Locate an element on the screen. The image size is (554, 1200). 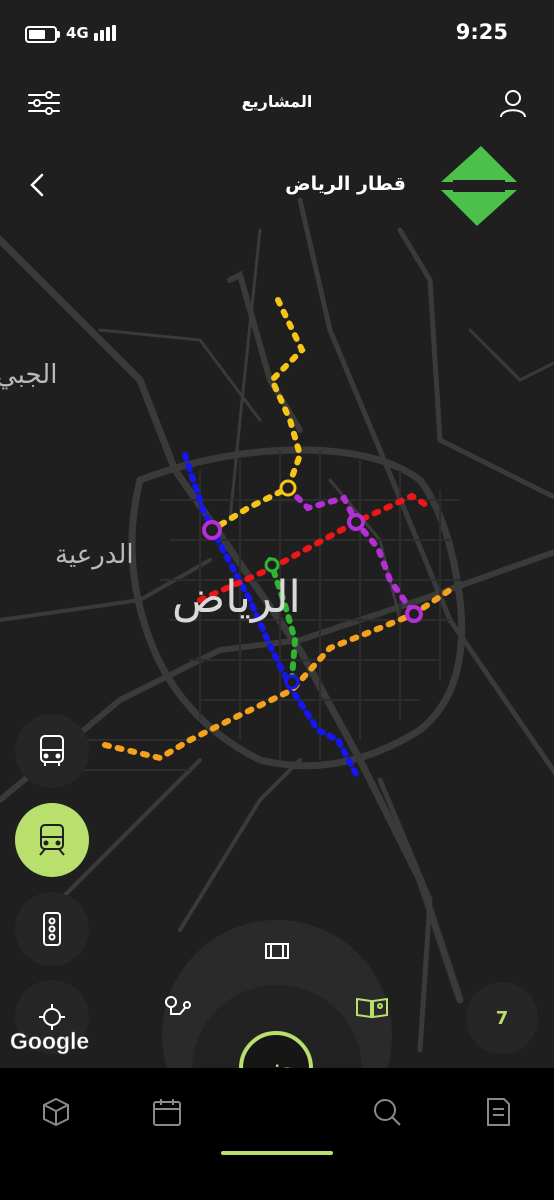
map-book-icon is located at coordinates (372, 1008).